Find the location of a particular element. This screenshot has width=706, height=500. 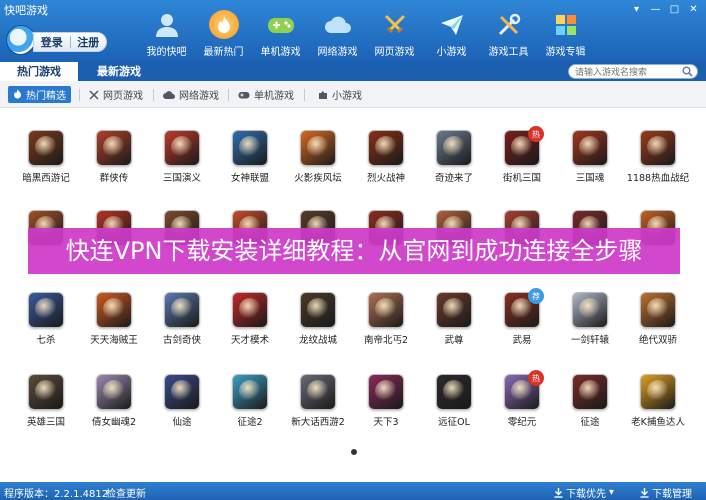

nav-game-albums: 游戏专辑 is located at coordinates (565, 32).